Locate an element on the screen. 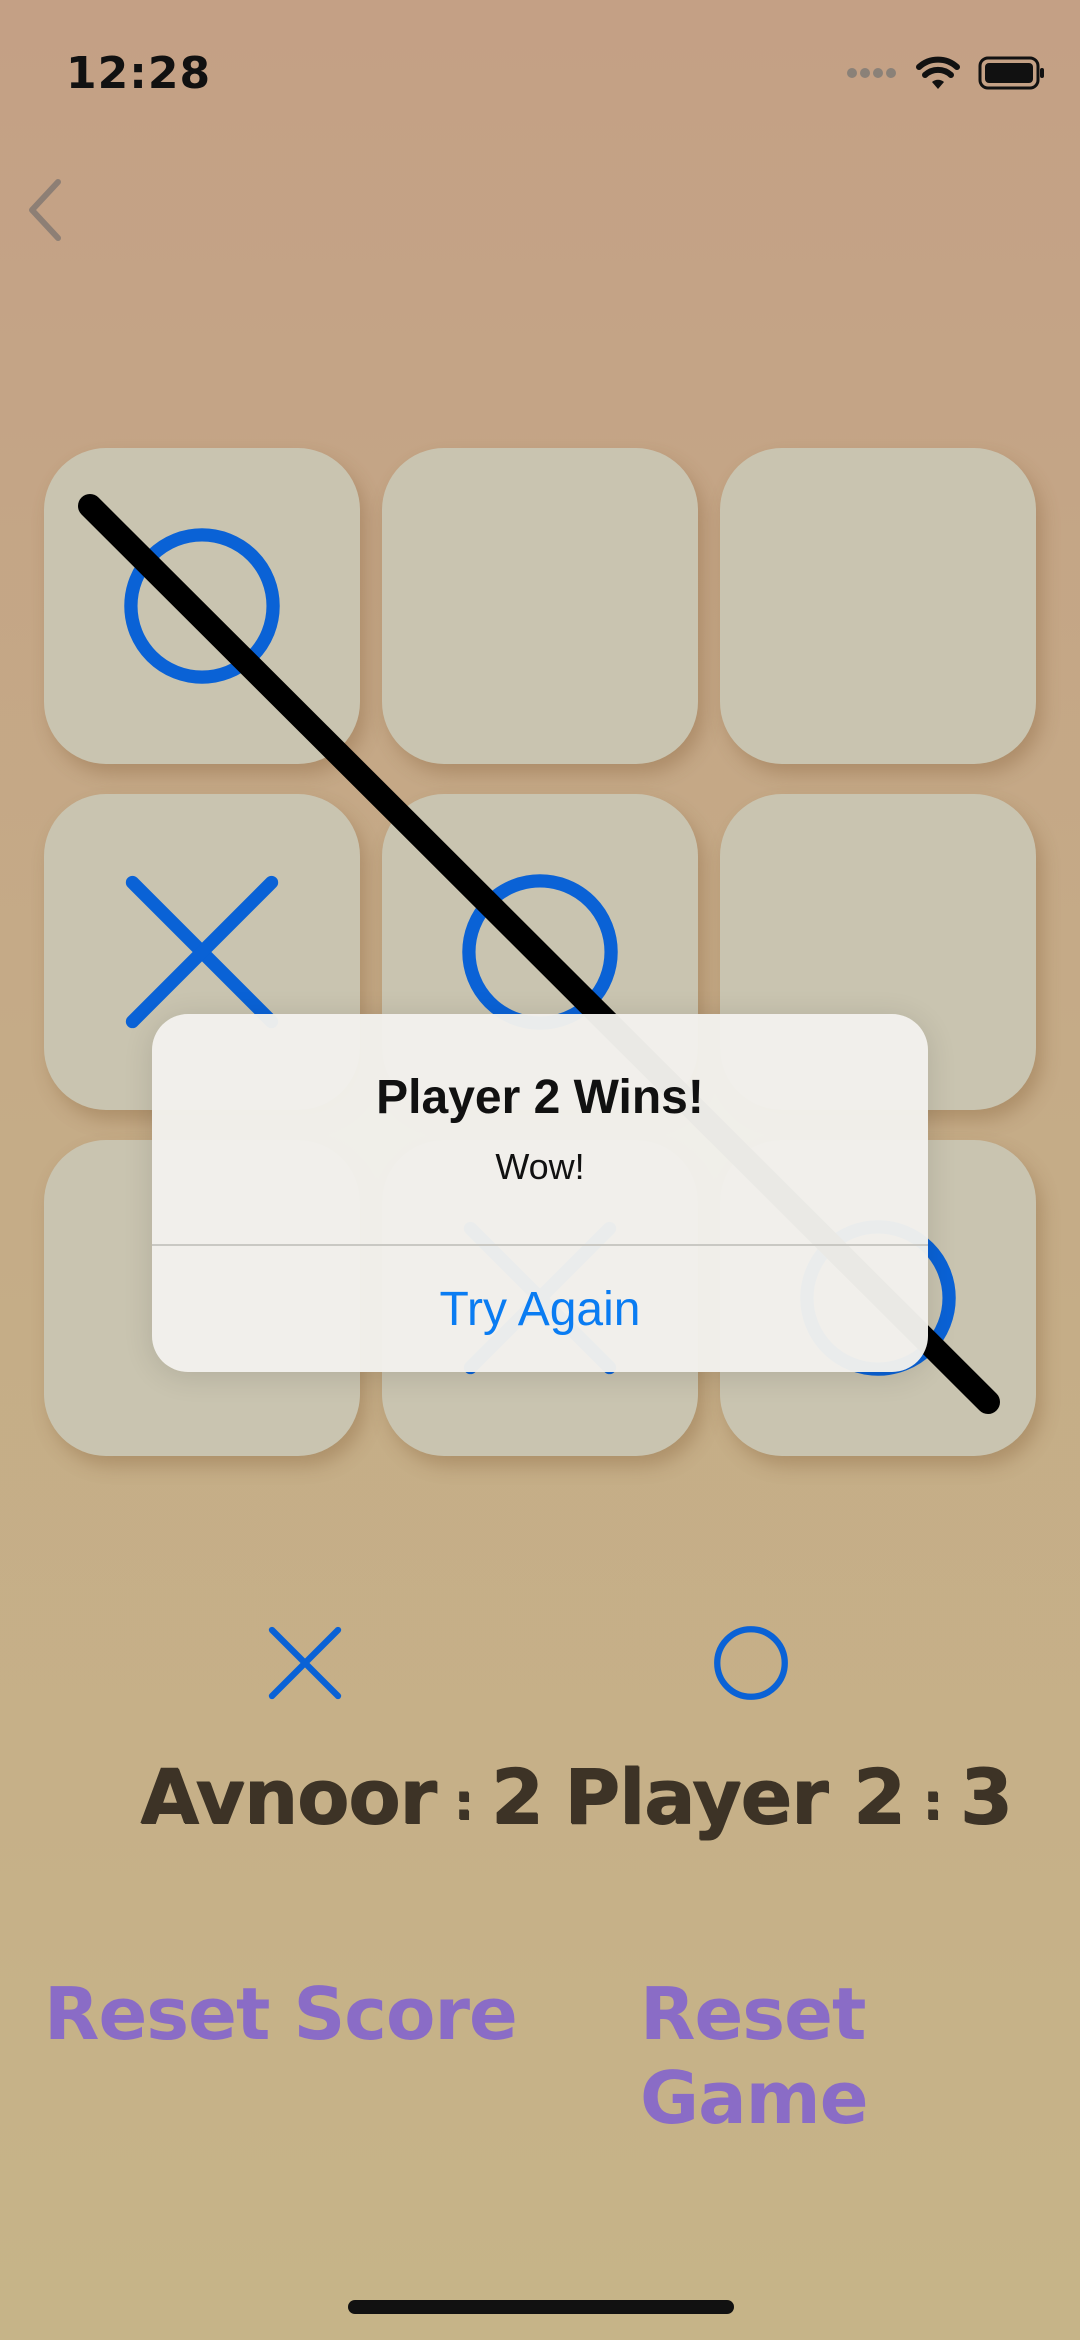 This screenshot has height=2340, width=1080. reset-game-button: Reset Game is located at coordinates (860, 2056).